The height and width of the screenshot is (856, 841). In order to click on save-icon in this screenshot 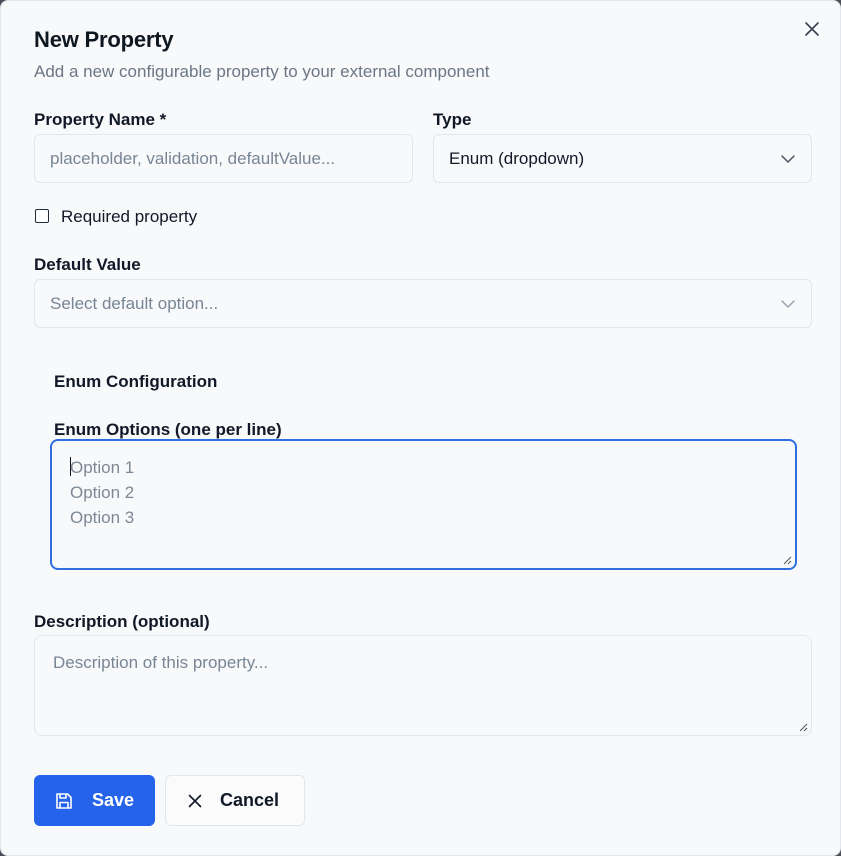, I will do `click(64, 801)`.